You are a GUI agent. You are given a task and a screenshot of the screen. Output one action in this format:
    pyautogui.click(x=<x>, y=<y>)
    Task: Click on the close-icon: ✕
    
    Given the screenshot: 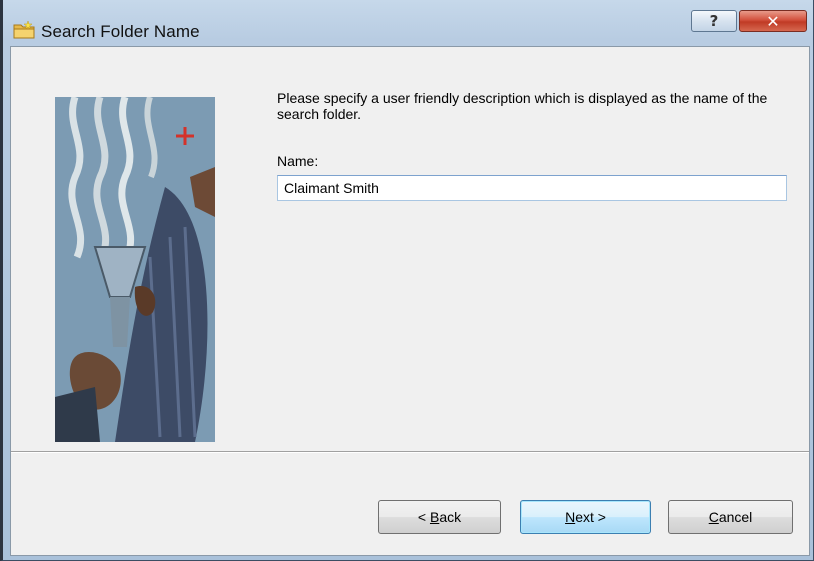 What is the action you would take?
    pyautogui.click(x=773, y=21)
    